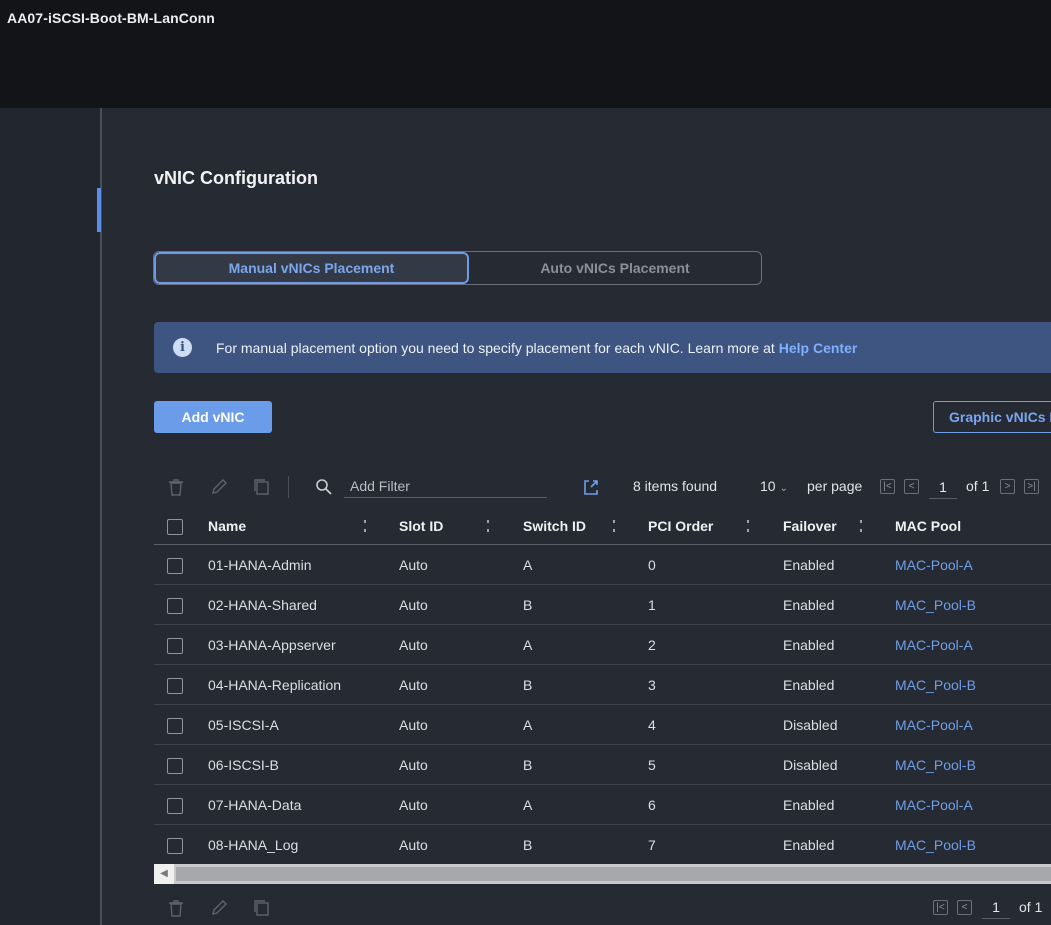  Describe the element at coordinates (652, 645) in the screenshot. I see `cell-pci-order: 2` at that location.